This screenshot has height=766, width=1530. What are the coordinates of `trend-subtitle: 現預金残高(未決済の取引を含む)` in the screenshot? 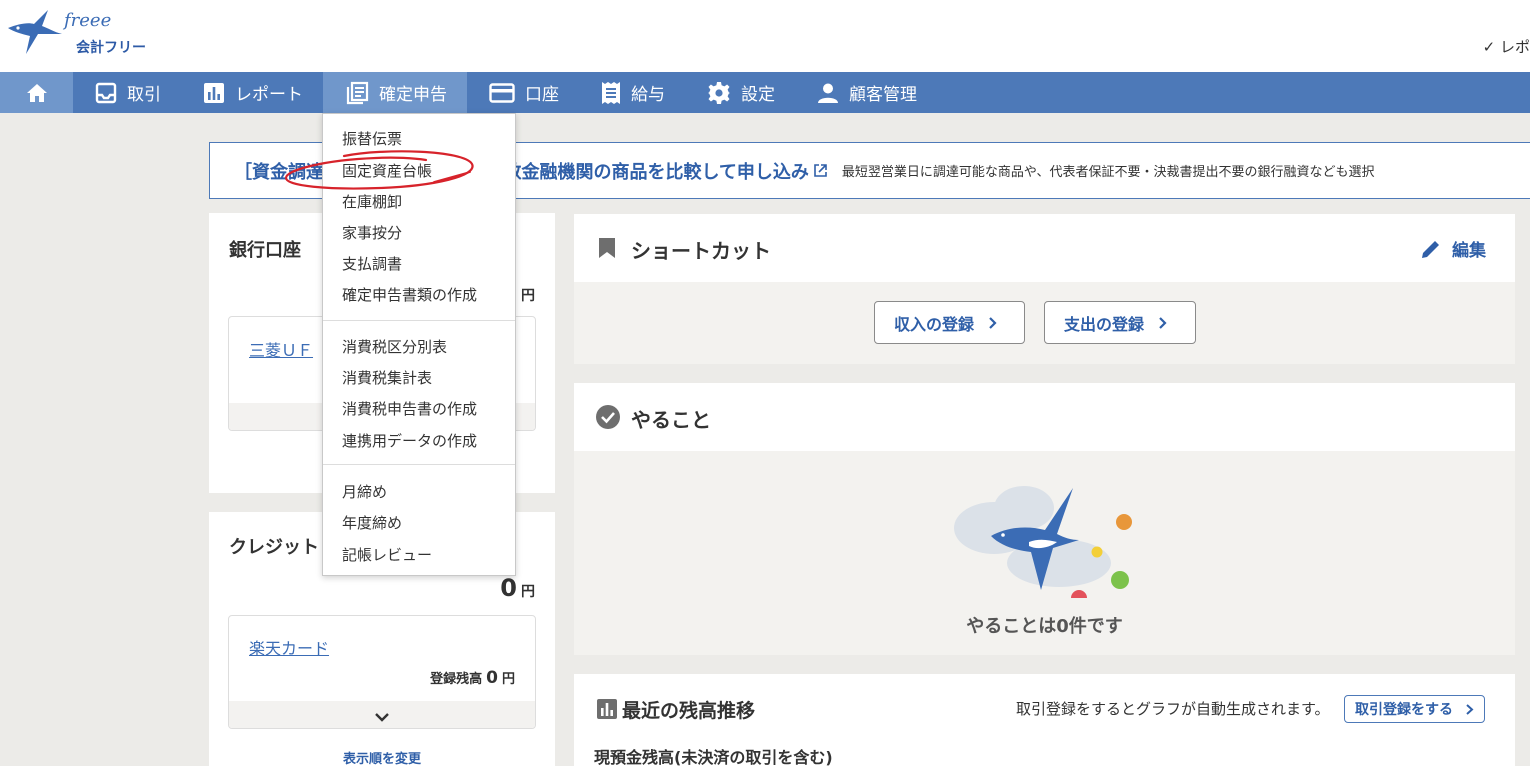 It's located at (713, 757).